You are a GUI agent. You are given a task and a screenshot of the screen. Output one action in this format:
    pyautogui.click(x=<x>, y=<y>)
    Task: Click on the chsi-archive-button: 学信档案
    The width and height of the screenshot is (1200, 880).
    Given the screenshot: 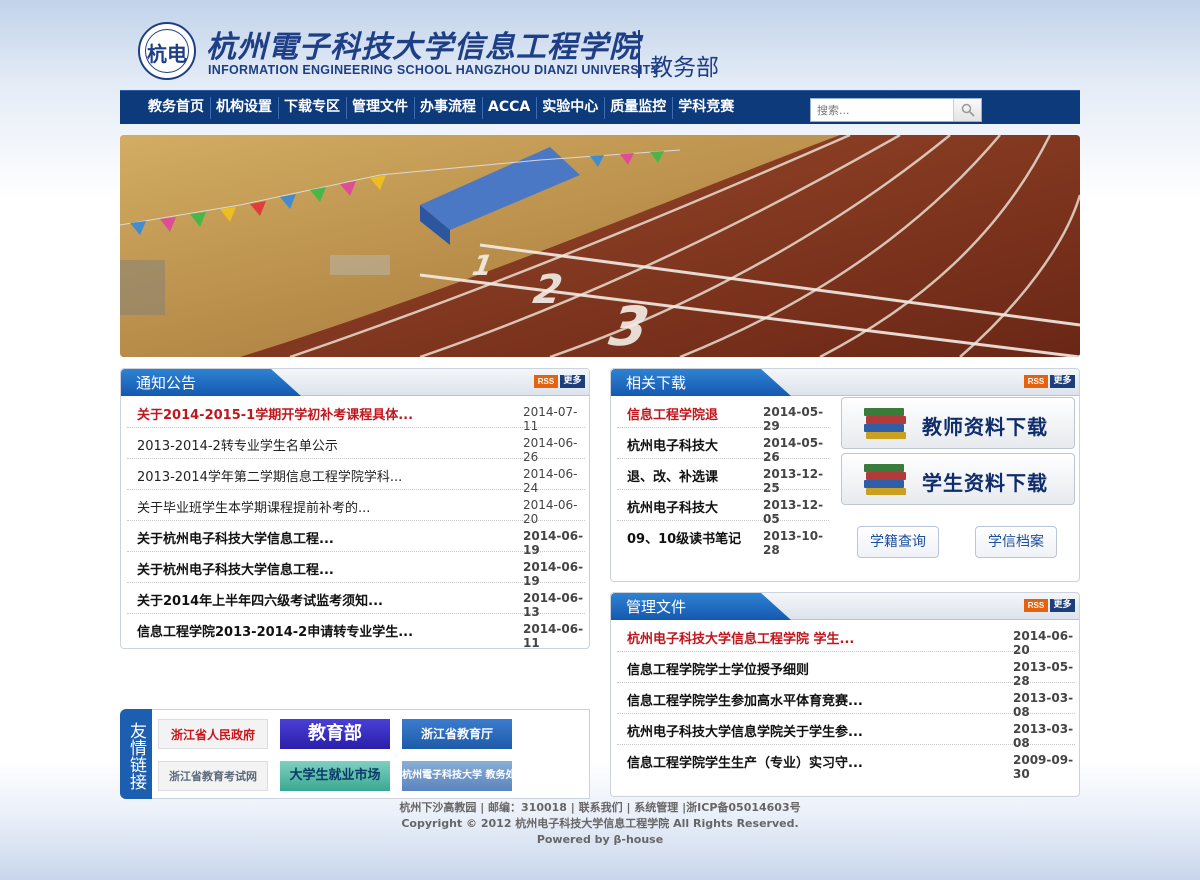 What is the action you would take?
    pyautogui.click(x=1016, y=542)
    